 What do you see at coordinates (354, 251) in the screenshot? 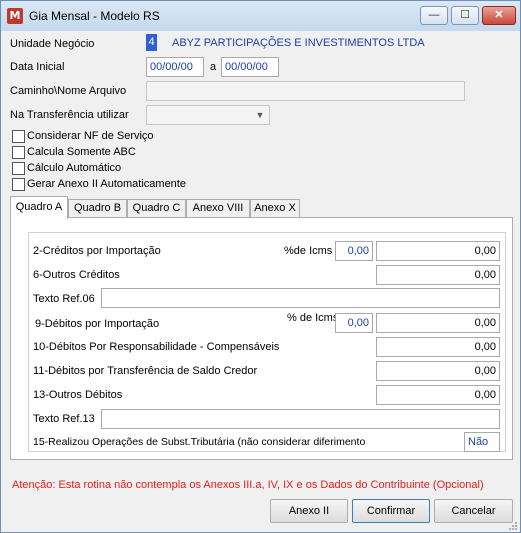
I see `pct-icms-field-1: 0,00` at bounding box center [354, 251].